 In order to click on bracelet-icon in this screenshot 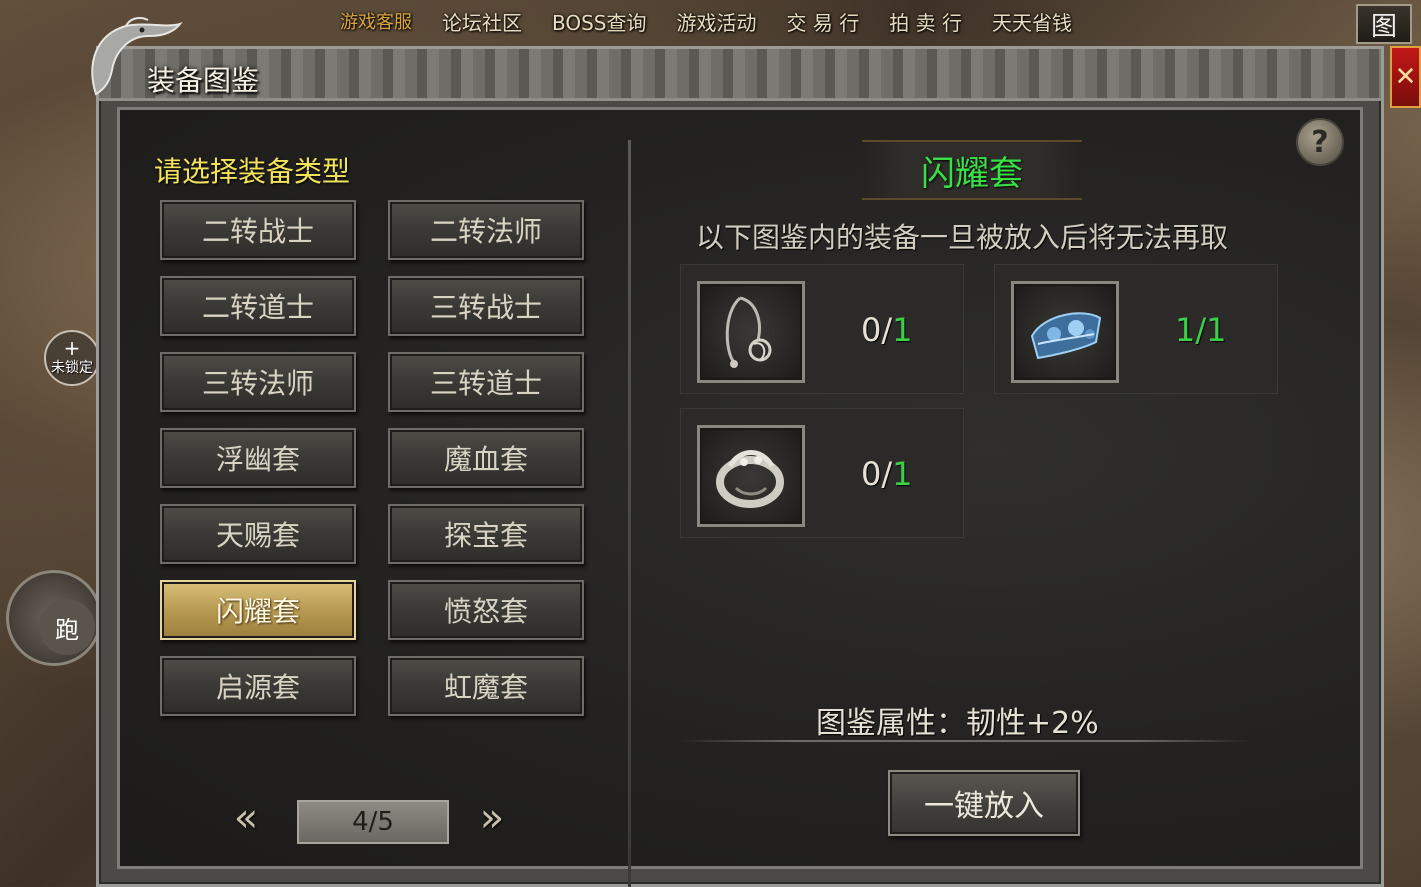, I will do `click(1065, 332)`.